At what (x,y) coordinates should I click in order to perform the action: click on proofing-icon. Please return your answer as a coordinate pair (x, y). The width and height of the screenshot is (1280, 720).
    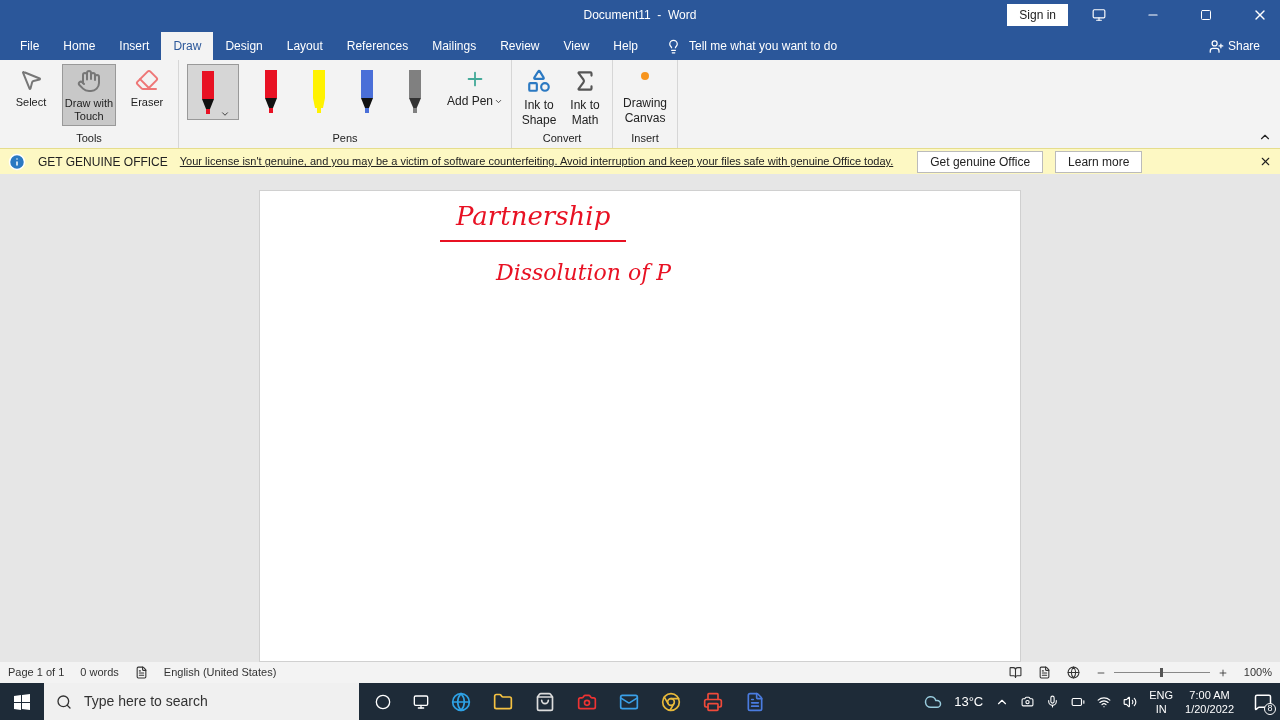
    Looking at the image, I should click on (141, 672).